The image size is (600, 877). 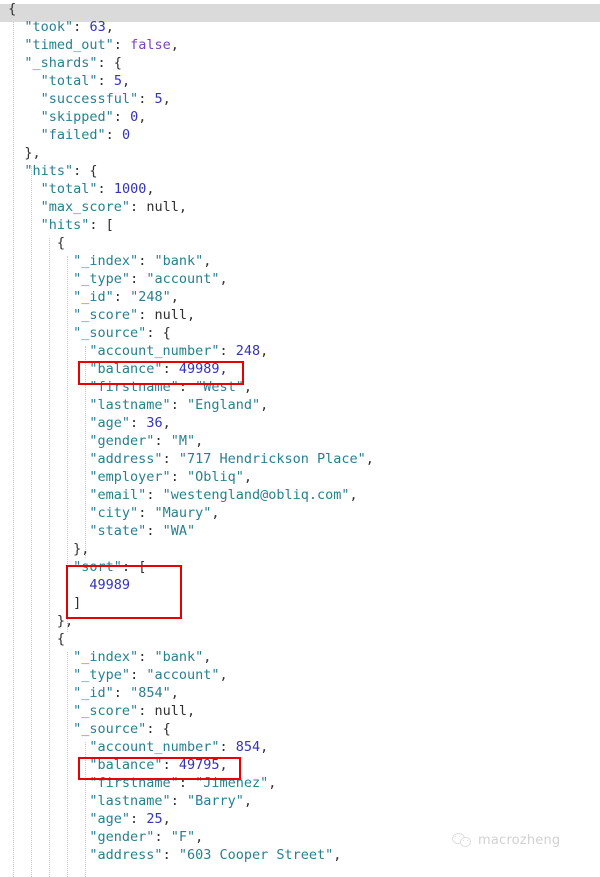 I want to click on code-line: },, so click(x=300, y=153).